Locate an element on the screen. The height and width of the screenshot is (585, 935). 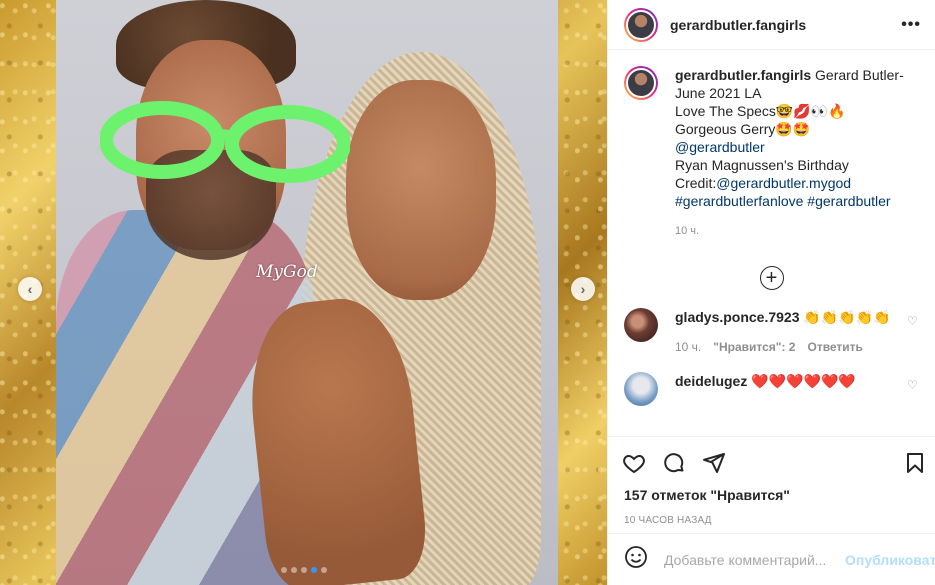
comment-likes: "Нравится": 2 is located at coordinates (754, 347).